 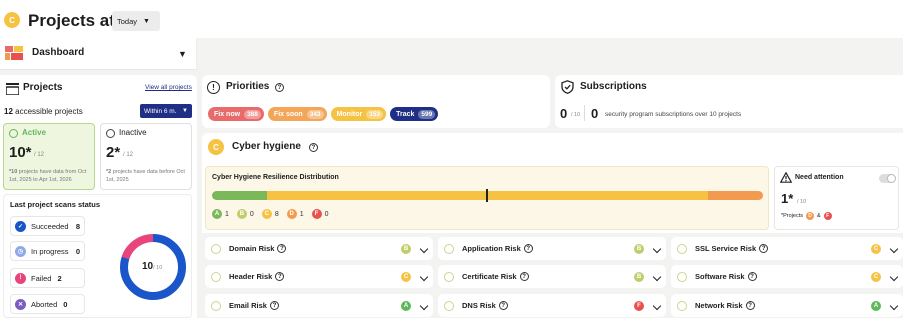 I want to click on exclamation-icon: !, so click(x=20, y=278).